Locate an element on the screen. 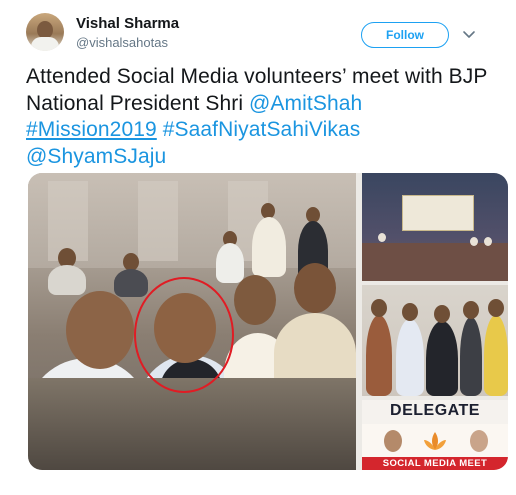 The image size is (516, 495). delegate-portraits is located at coordinates (435, 441).